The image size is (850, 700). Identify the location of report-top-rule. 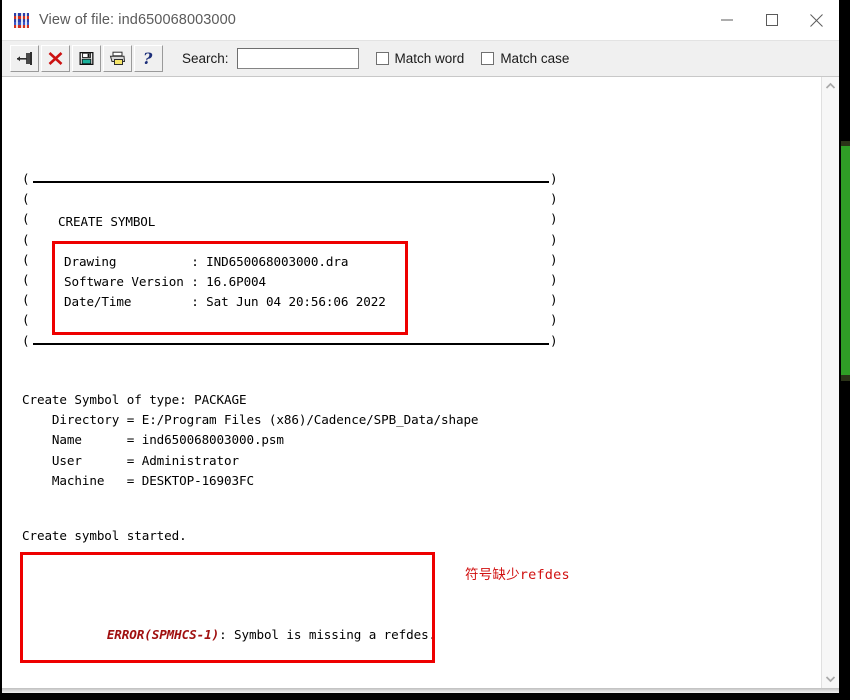
(291, 182).